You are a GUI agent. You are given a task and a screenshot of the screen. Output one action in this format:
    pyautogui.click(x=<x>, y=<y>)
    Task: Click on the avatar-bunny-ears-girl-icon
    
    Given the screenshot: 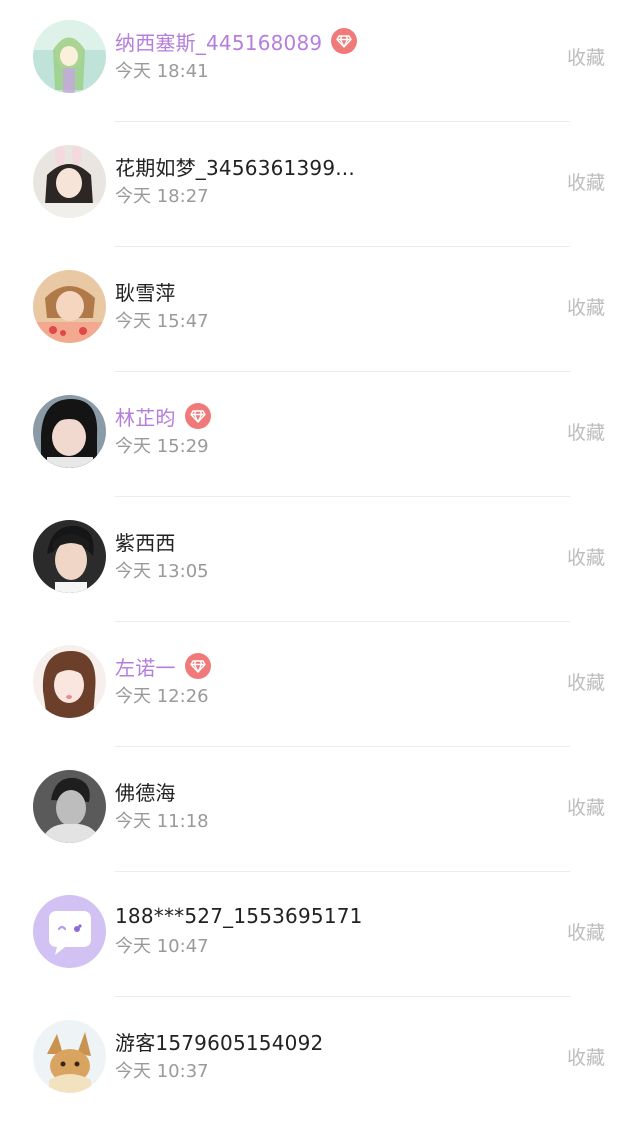 What is the action you would take?
    pyautogui.click(x=69, y=181)
    